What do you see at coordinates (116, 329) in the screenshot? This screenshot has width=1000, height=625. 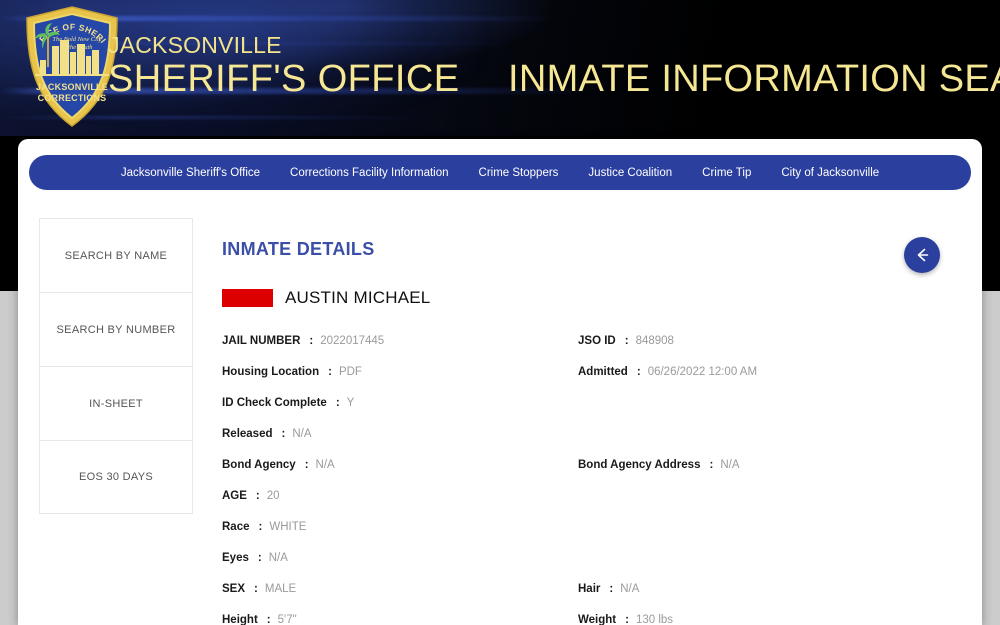 I see `sidebar-item-search-by-number: SEARCH BY NUMBER` at bounding box center [116, 329].